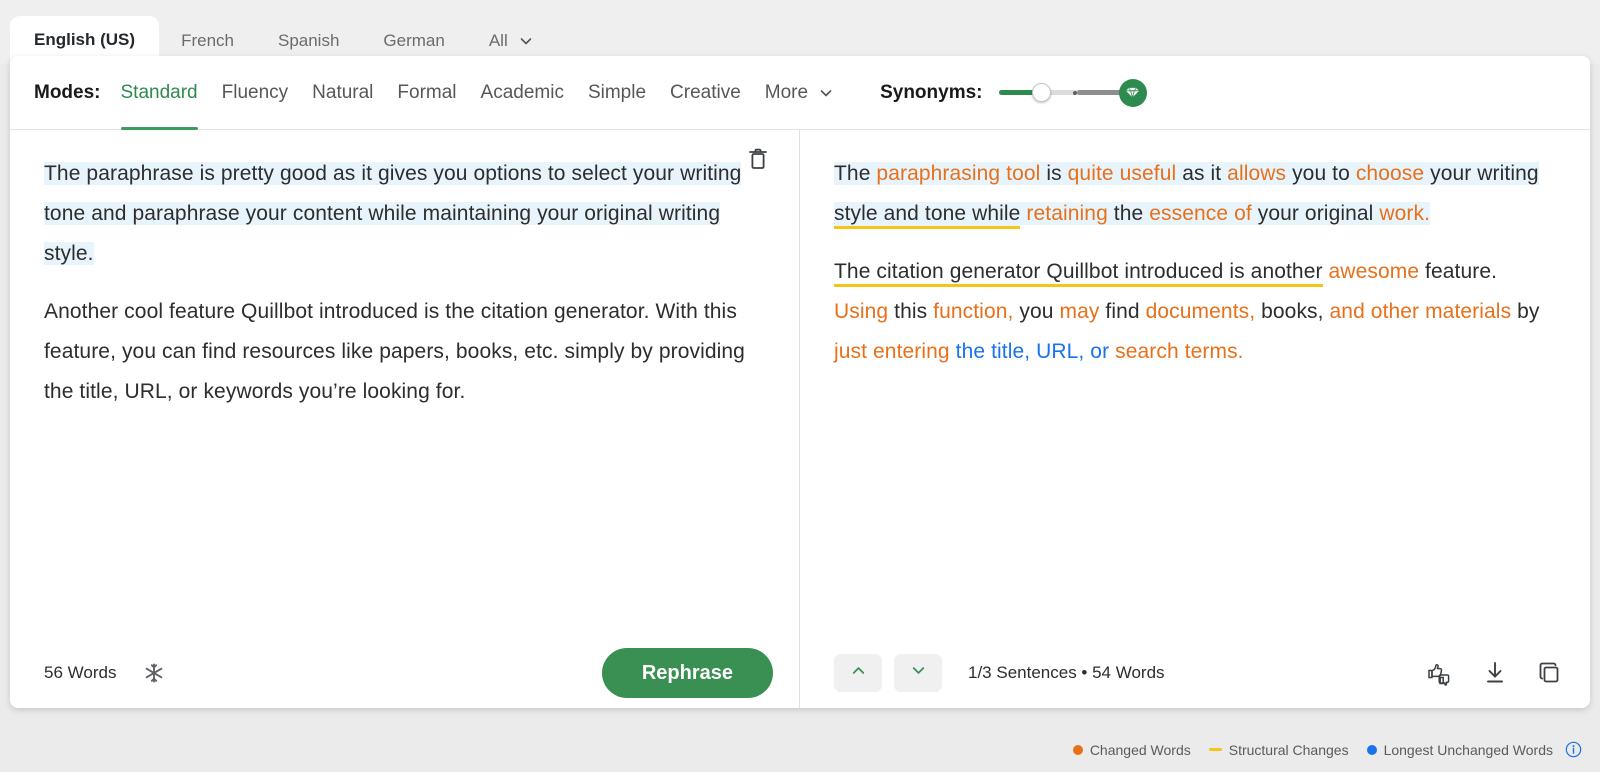  I want to click on legend-label: Changed Words, so click(1140, 749).